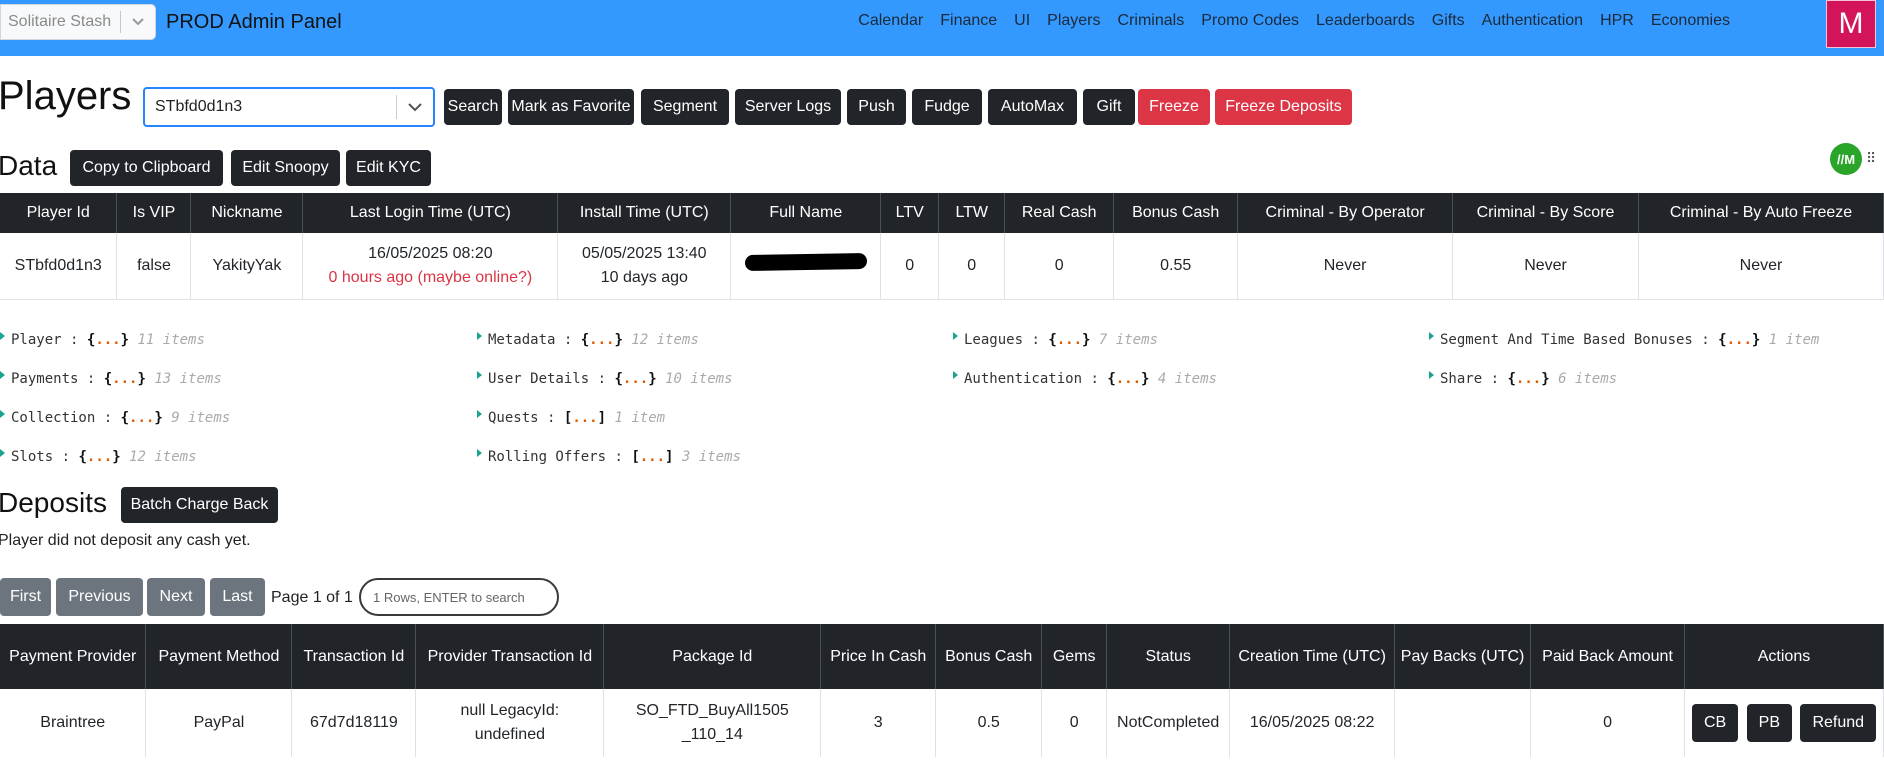  Describe the element at coordinates (947, 107) in the screenshot. I see `fudge-button: Fudge` at that location.